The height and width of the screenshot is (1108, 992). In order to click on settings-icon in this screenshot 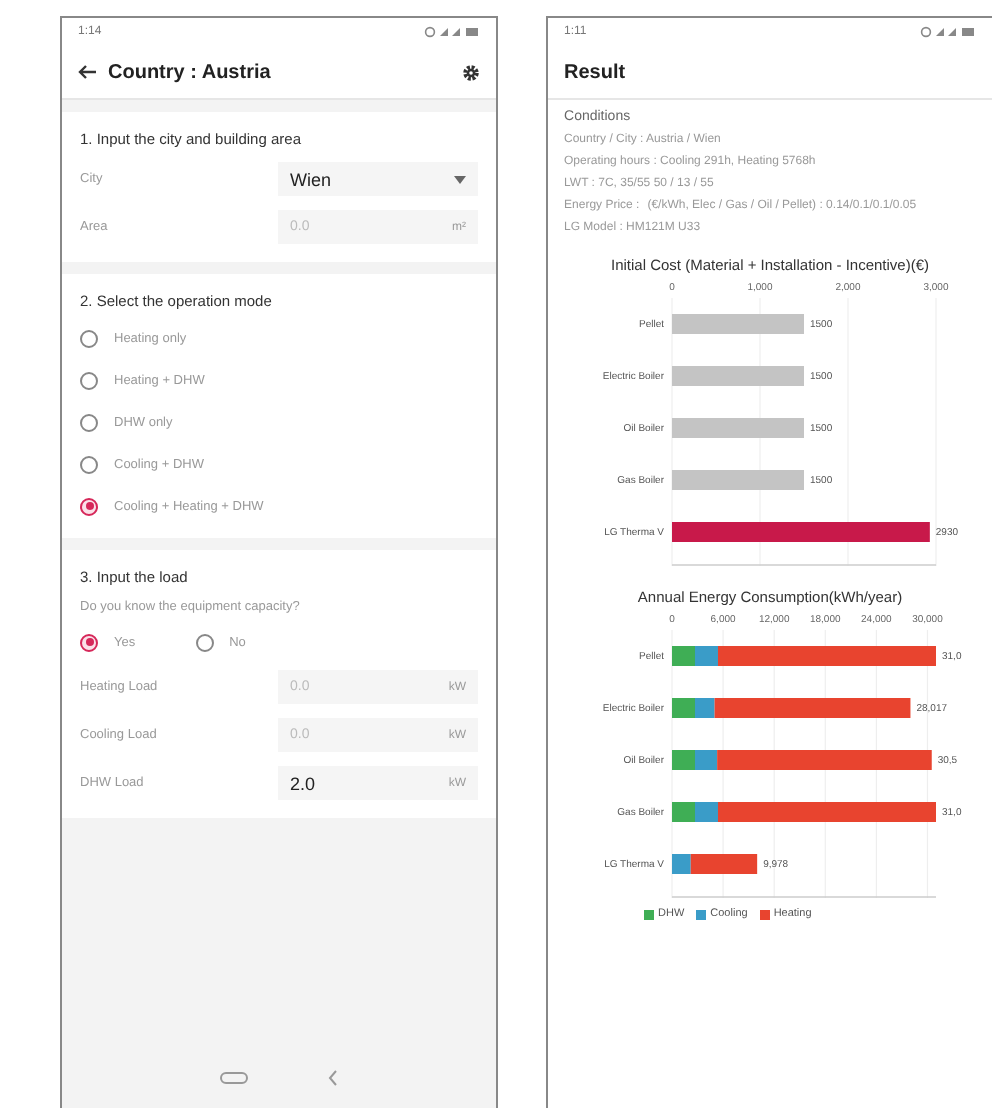, I will do `click(471, 72)`.